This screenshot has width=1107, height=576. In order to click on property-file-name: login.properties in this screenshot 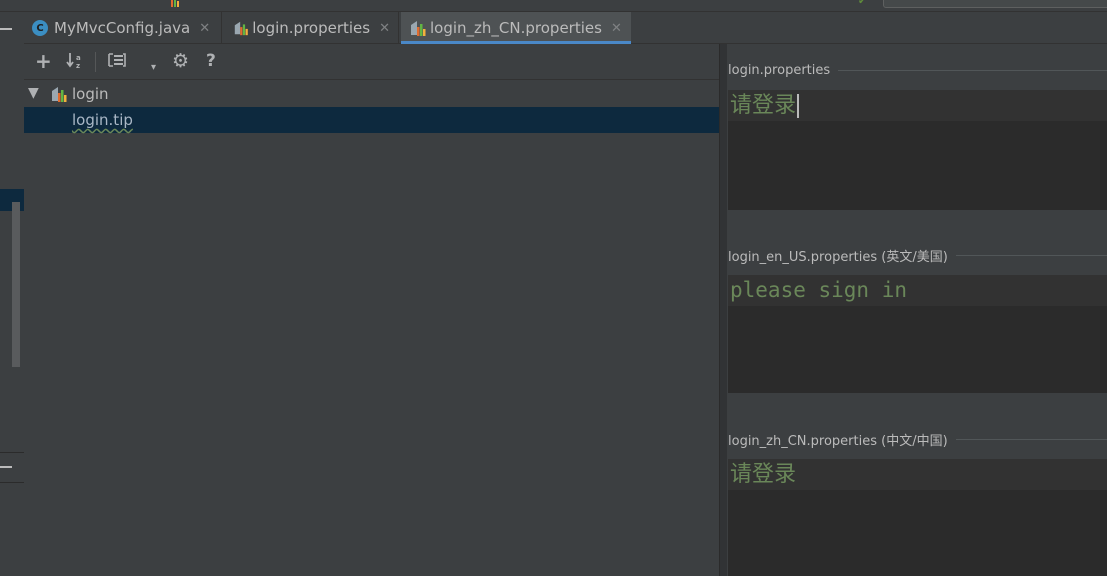, I will do `click(779, 70)`.